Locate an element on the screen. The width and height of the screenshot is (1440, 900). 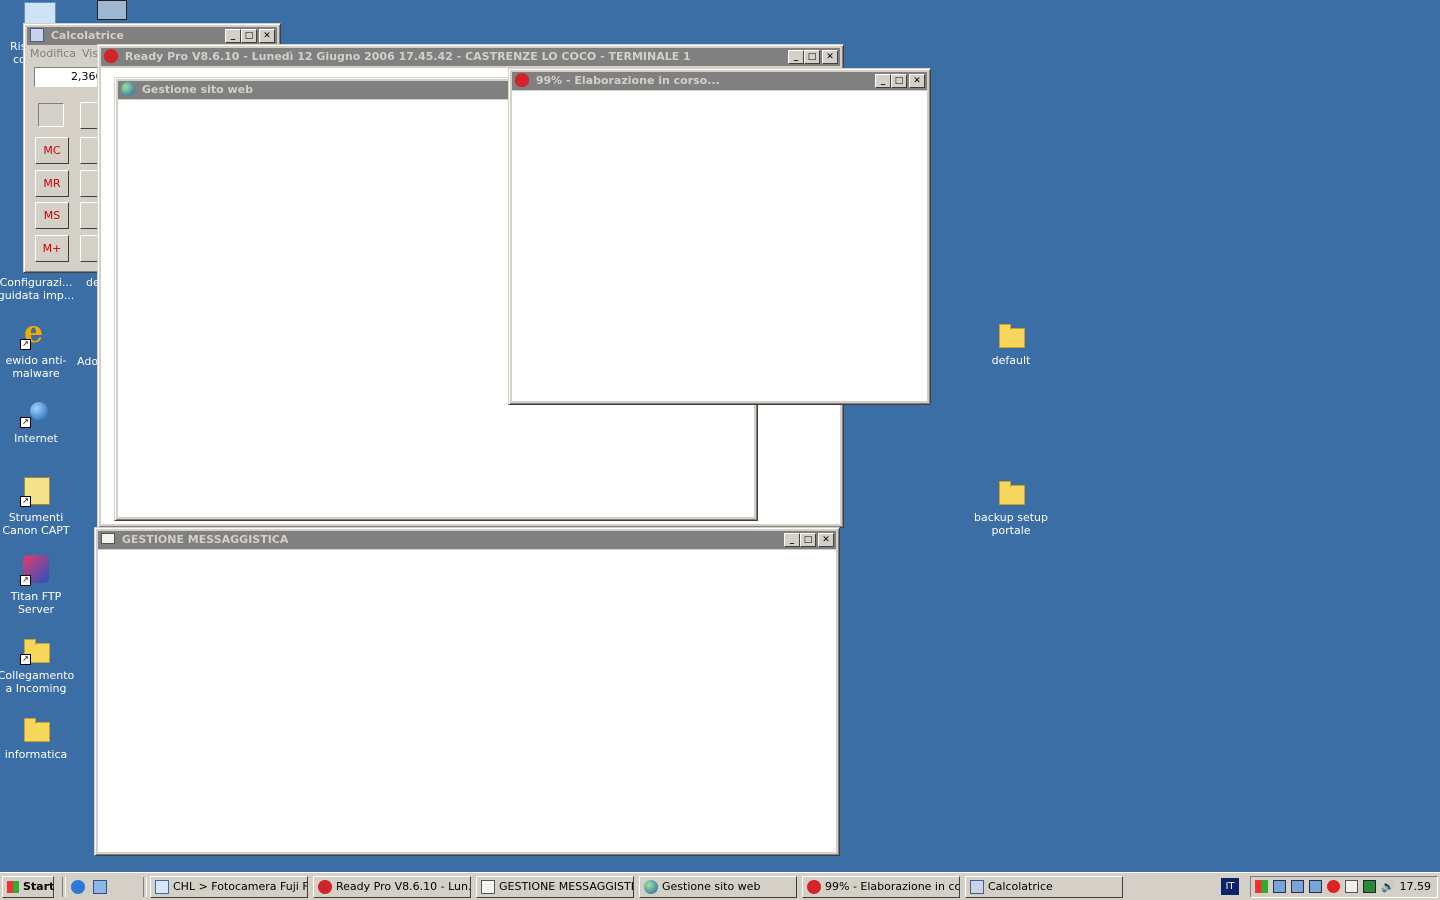
language-indicator: IT is located at coordinates (1230, 886).